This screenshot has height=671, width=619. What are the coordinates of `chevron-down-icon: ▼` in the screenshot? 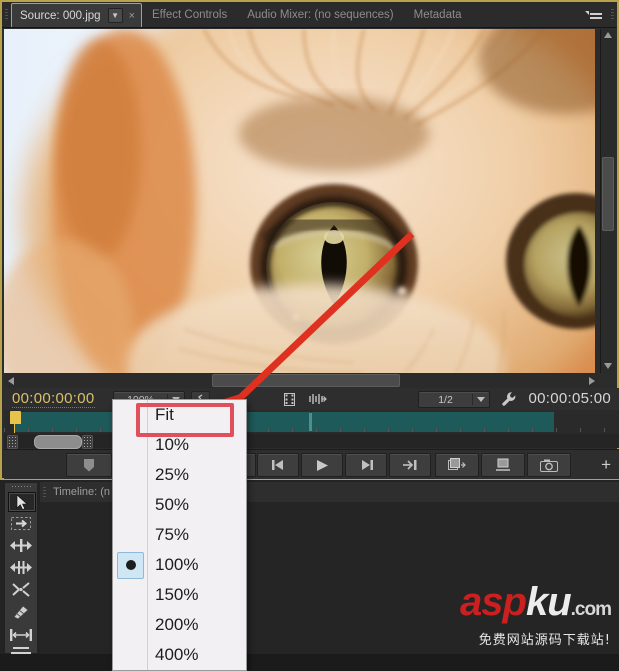 It's located at (115, 15).